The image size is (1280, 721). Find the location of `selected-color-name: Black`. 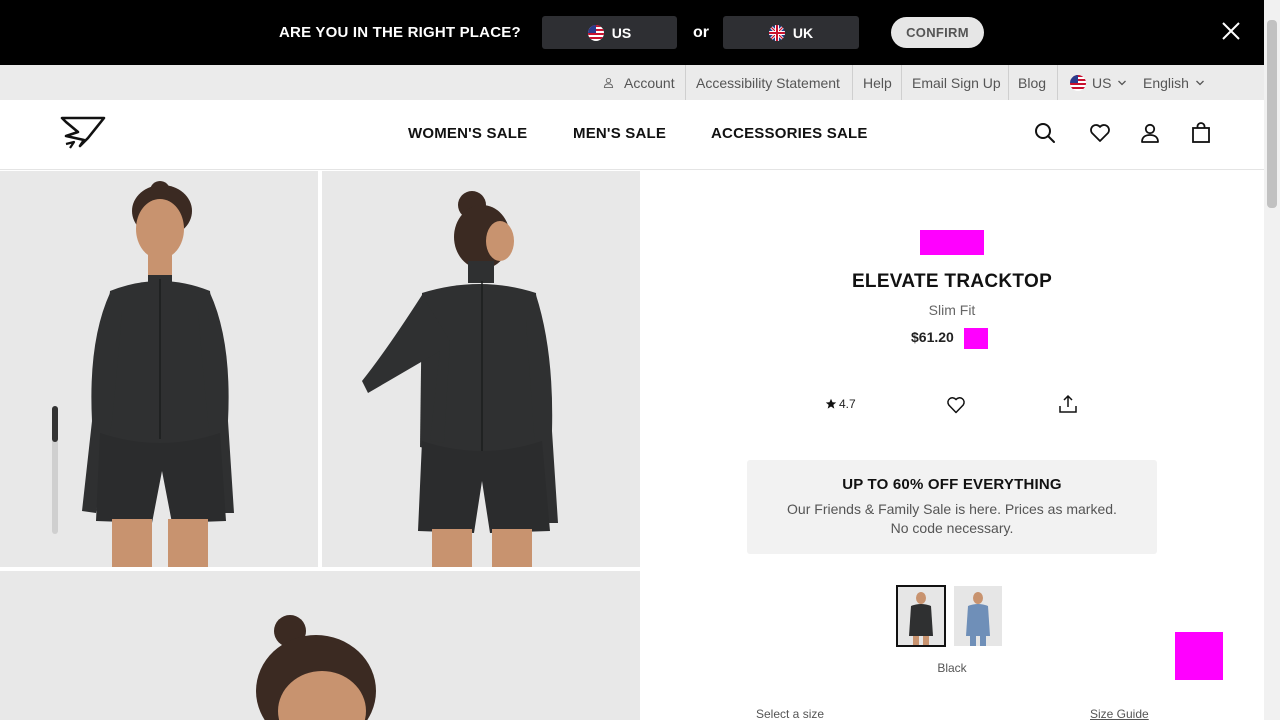

selected-color-name: Black is located at coordinates (952, 668).